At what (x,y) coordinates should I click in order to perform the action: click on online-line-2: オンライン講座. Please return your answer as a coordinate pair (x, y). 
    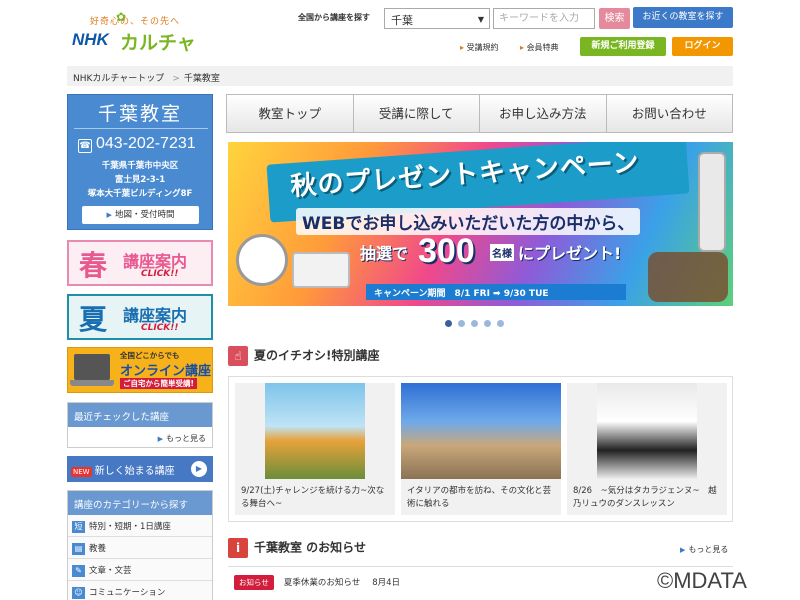
    Looking at the image, I should click on (166, 371).